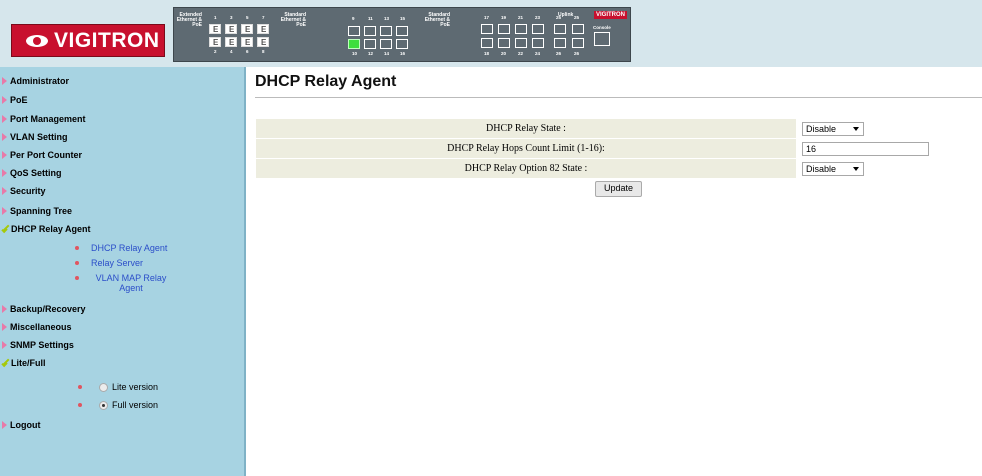 Image resolution: width=982 pixels, height=476 pixels. I want to click on port-number: 21, so click(521, 17).